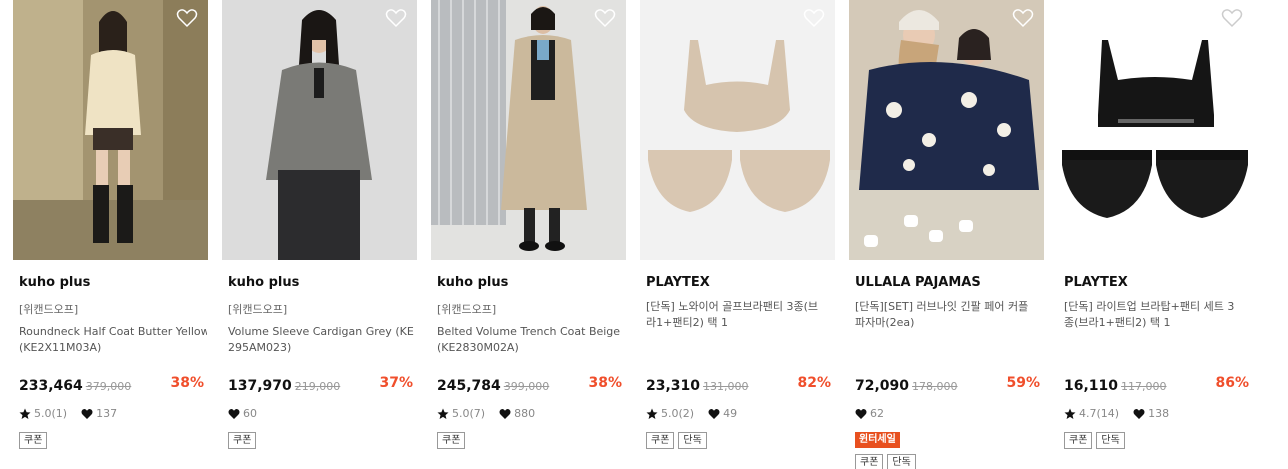 This screenshot has width=1288, height=469. I want to click on review-meta: 62, so click(869, 413).